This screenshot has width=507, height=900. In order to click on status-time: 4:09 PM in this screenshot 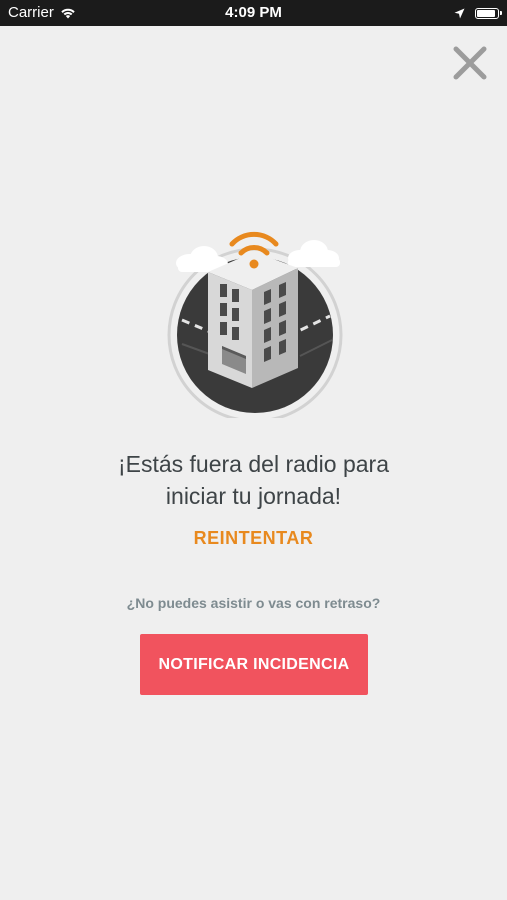, I will do `click(253, 12)`.